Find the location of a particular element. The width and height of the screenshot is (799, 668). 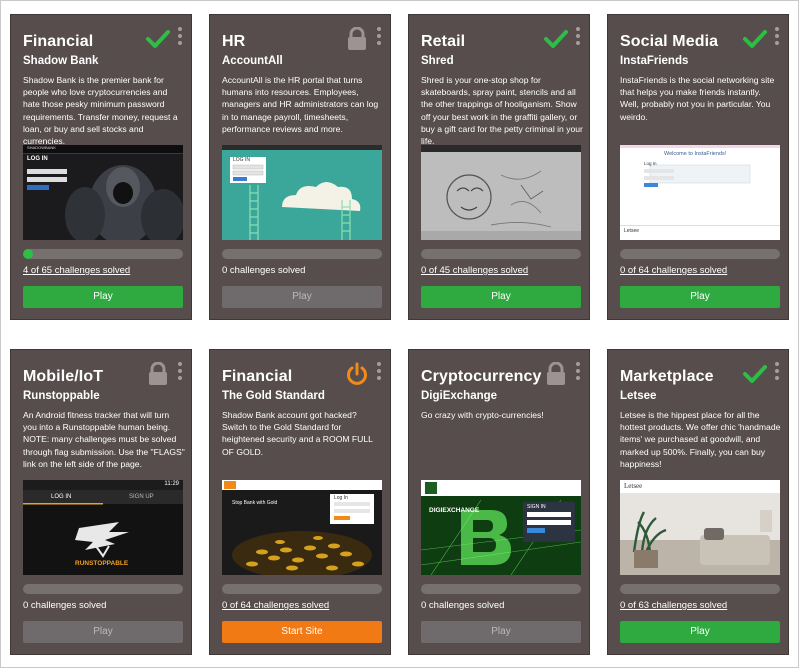

card-category: Retail is located at coordinates (443, 41).